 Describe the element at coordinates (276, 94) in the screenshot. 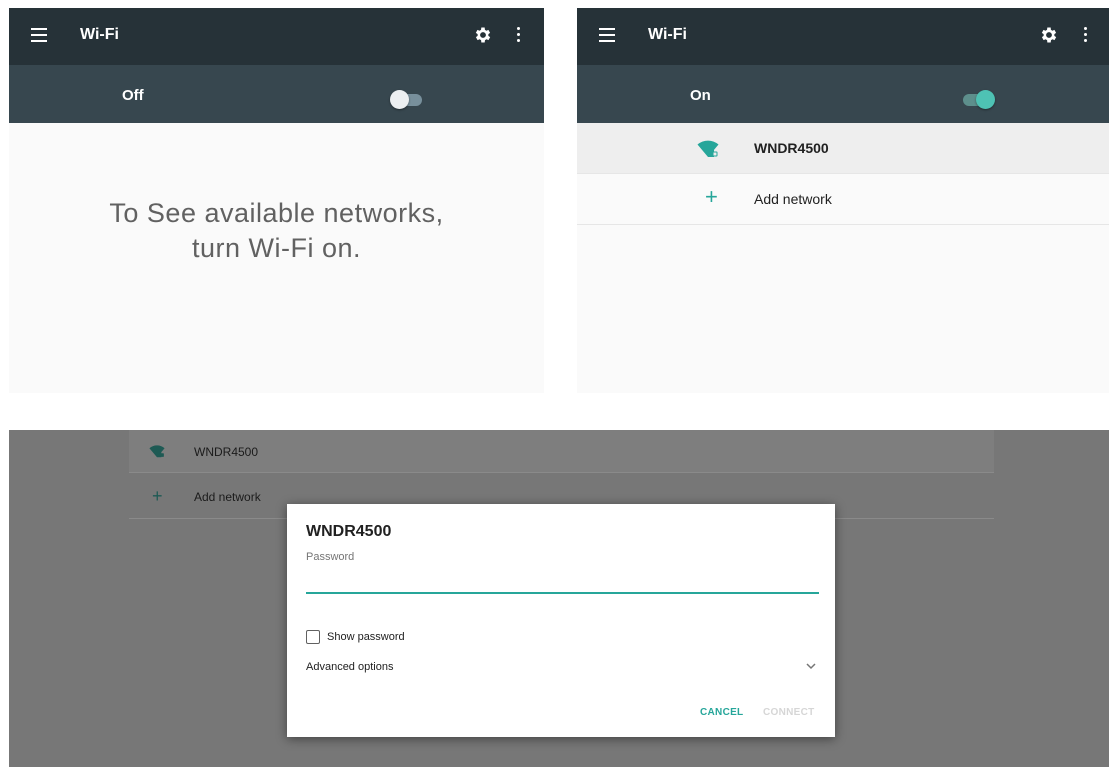

I see `wifi-switch-bar: Off` at that location.